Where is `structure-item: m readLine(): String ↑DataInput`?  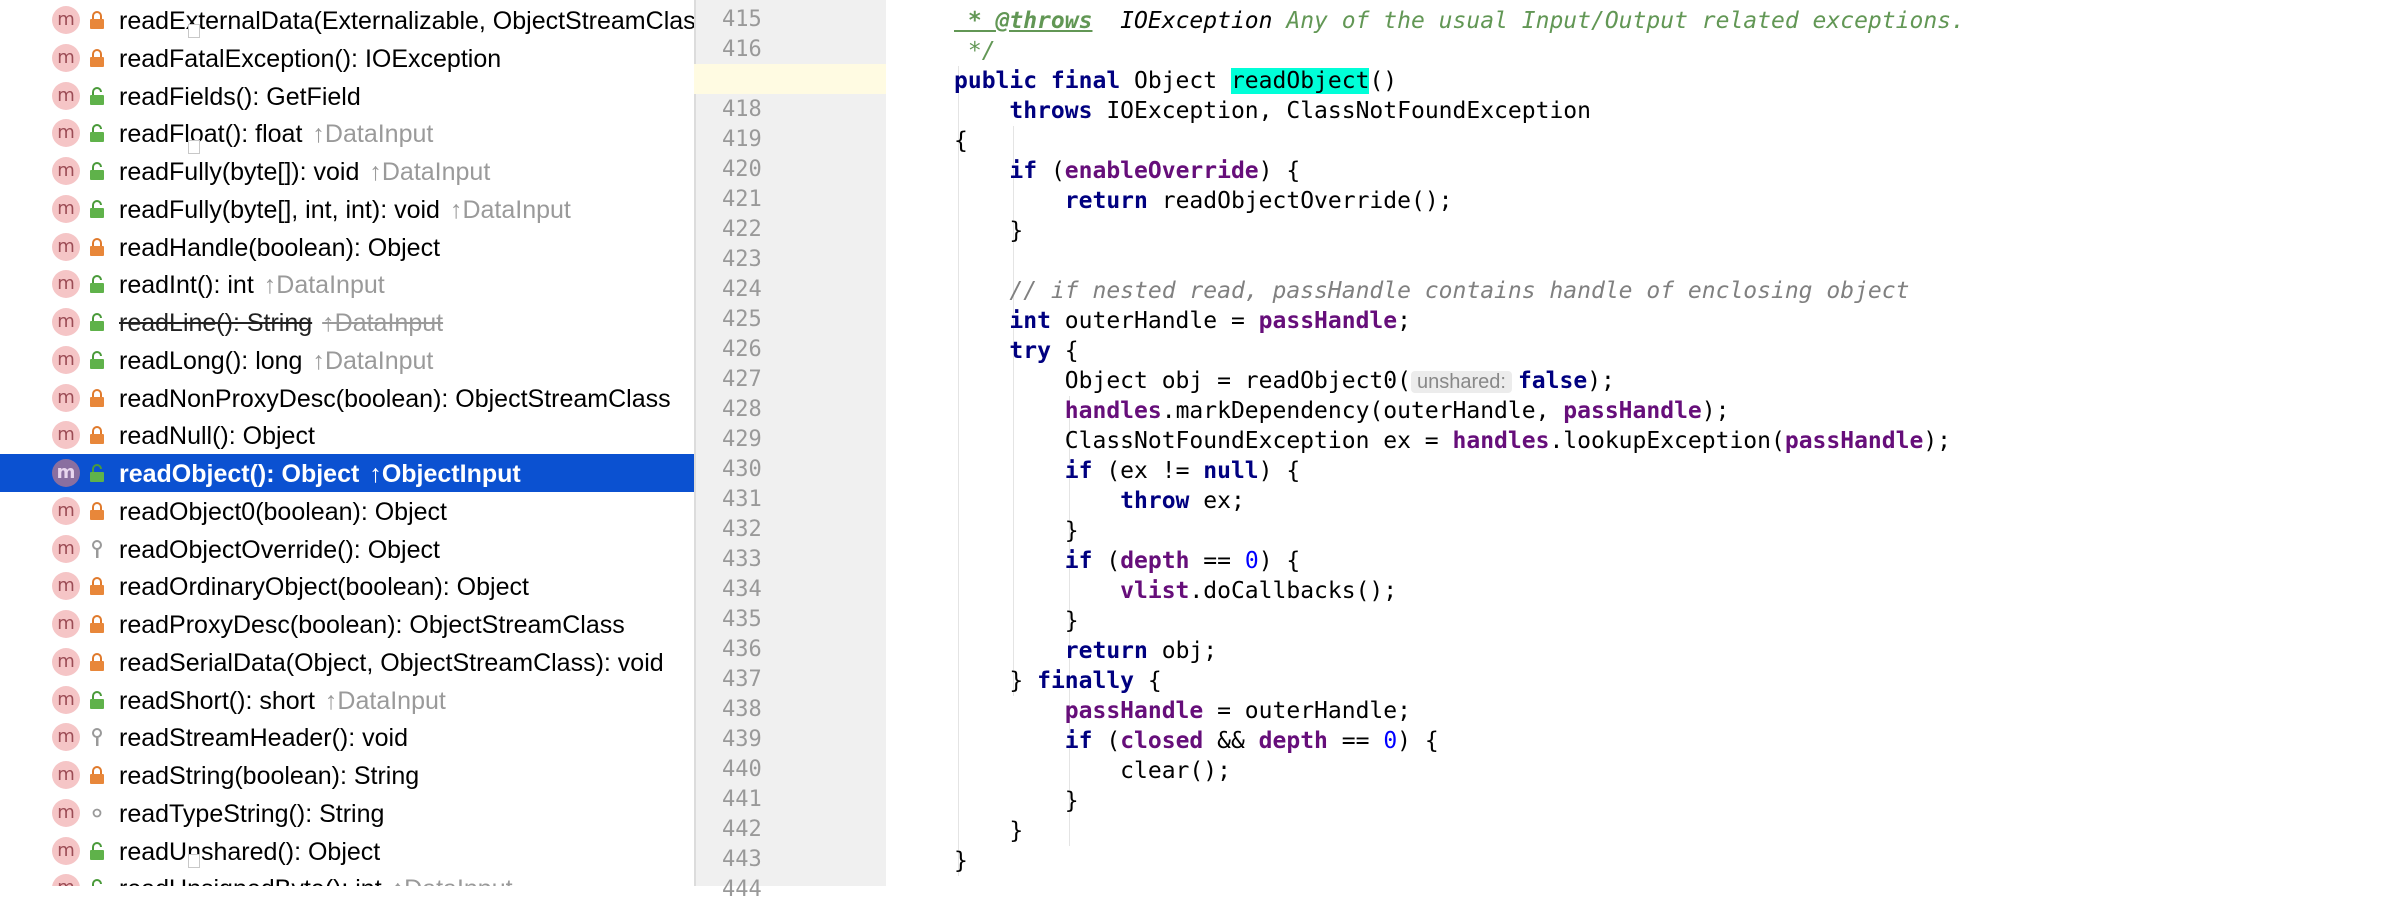 structure-item: m readLine(): String ↑DataInput is located at coordinates (347, 322).